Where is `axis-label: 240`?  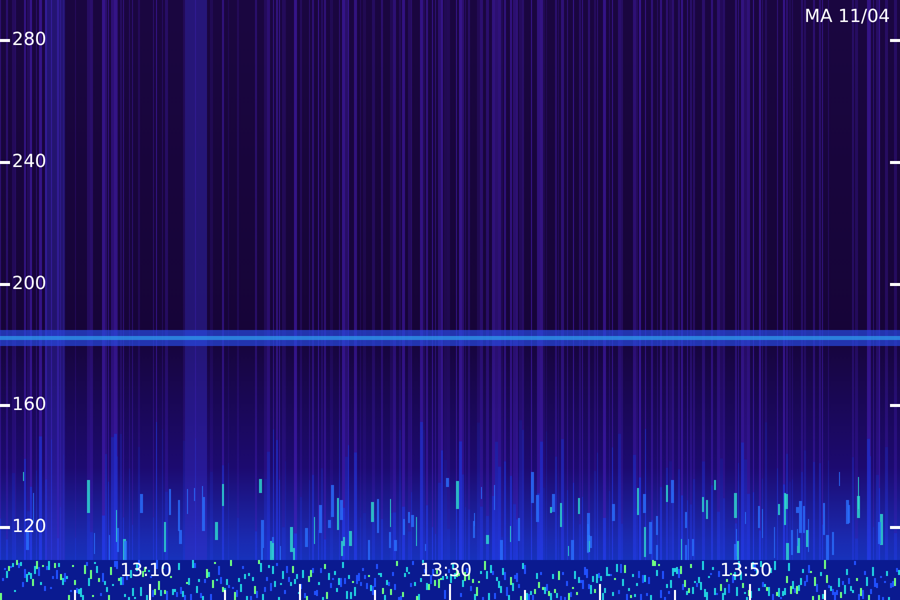
axis-label: 240 is located at coordinates (29, 161).